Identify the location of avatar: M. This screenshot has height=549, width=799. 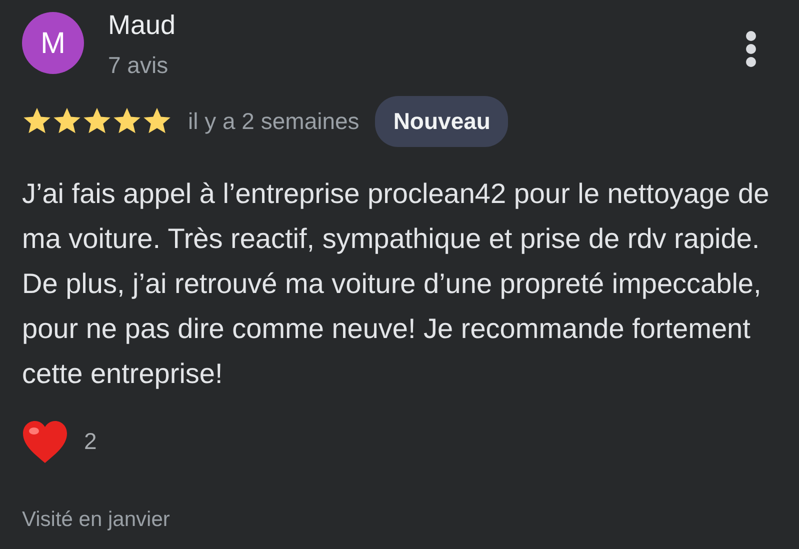
(53, 43).